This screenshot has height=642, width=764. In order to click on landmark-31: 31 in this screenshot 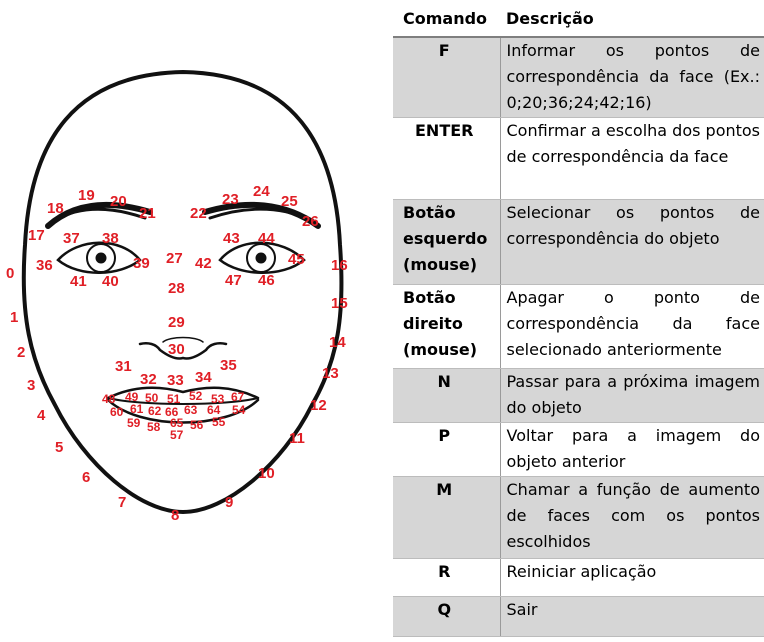, I will do `click(123, 366)`.